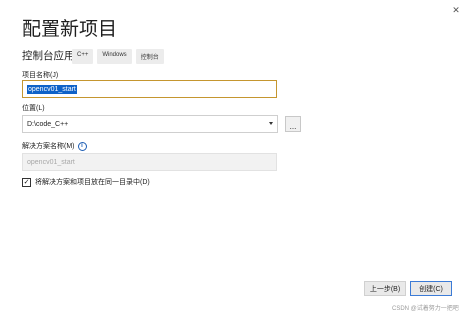  What do you see at coordinates (82, 146) in the screenshot?
I see `info-icon: i` at bounding box center [82, 146].